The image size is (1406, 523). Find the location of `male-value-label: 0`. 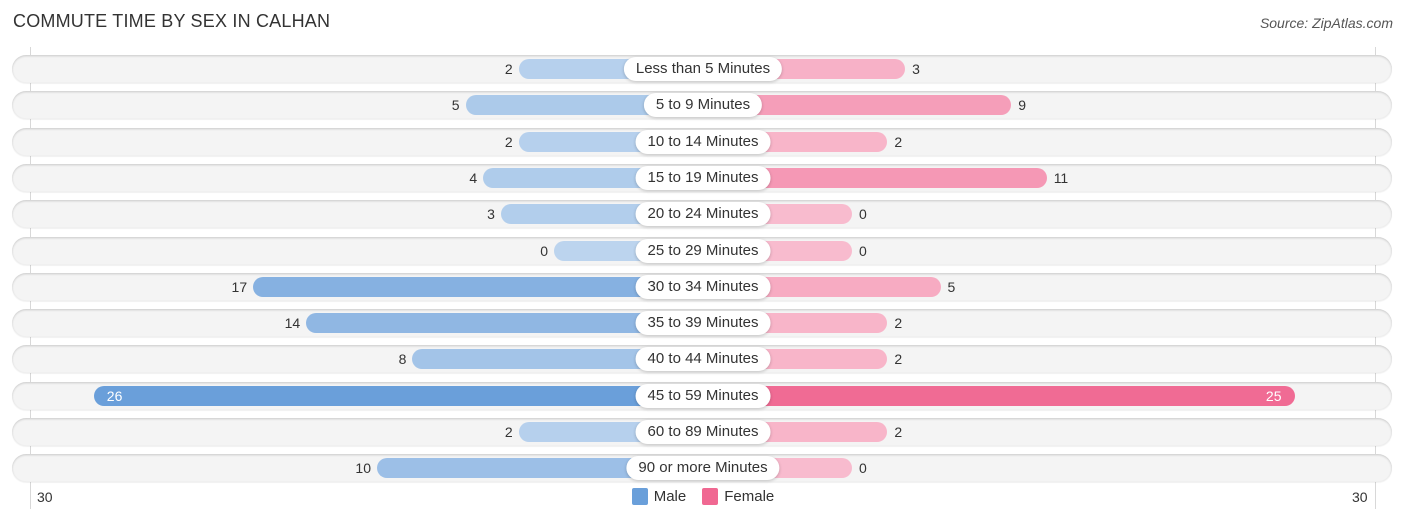

male-value-label: 0 is located at coordinates (544, 250).